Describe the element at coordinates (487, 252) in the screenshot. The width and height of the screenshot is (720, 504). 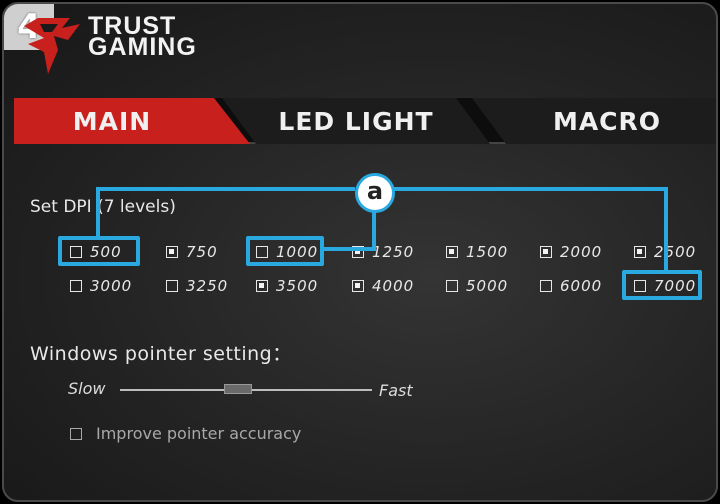
I see `dpi-value-label: 1500` at that location.